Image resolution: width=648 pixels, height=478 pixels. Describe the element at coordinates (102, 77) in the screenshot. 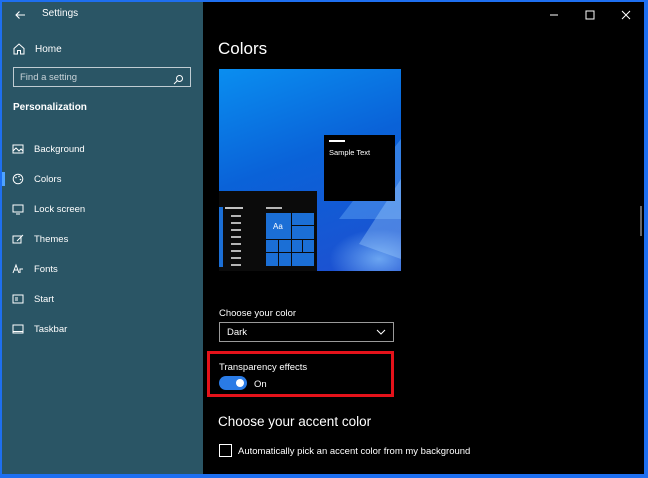

I see `search-input: Find a setting` at that location.